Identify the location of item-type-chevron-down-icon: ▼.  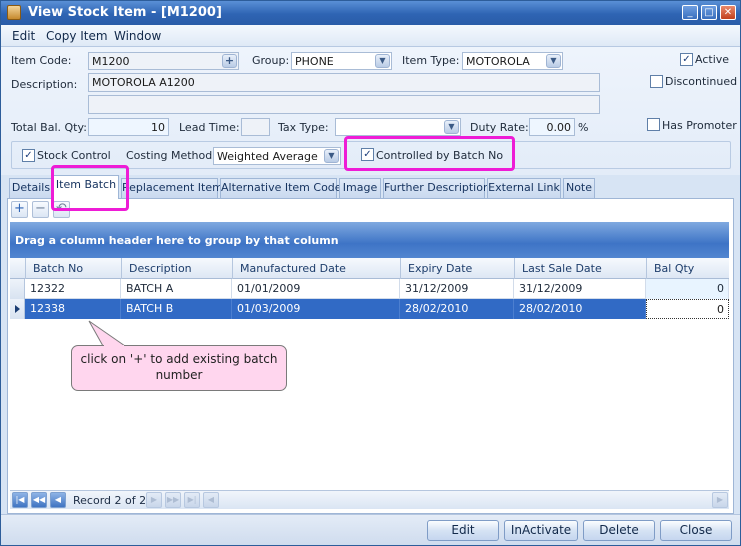
(553, 61).